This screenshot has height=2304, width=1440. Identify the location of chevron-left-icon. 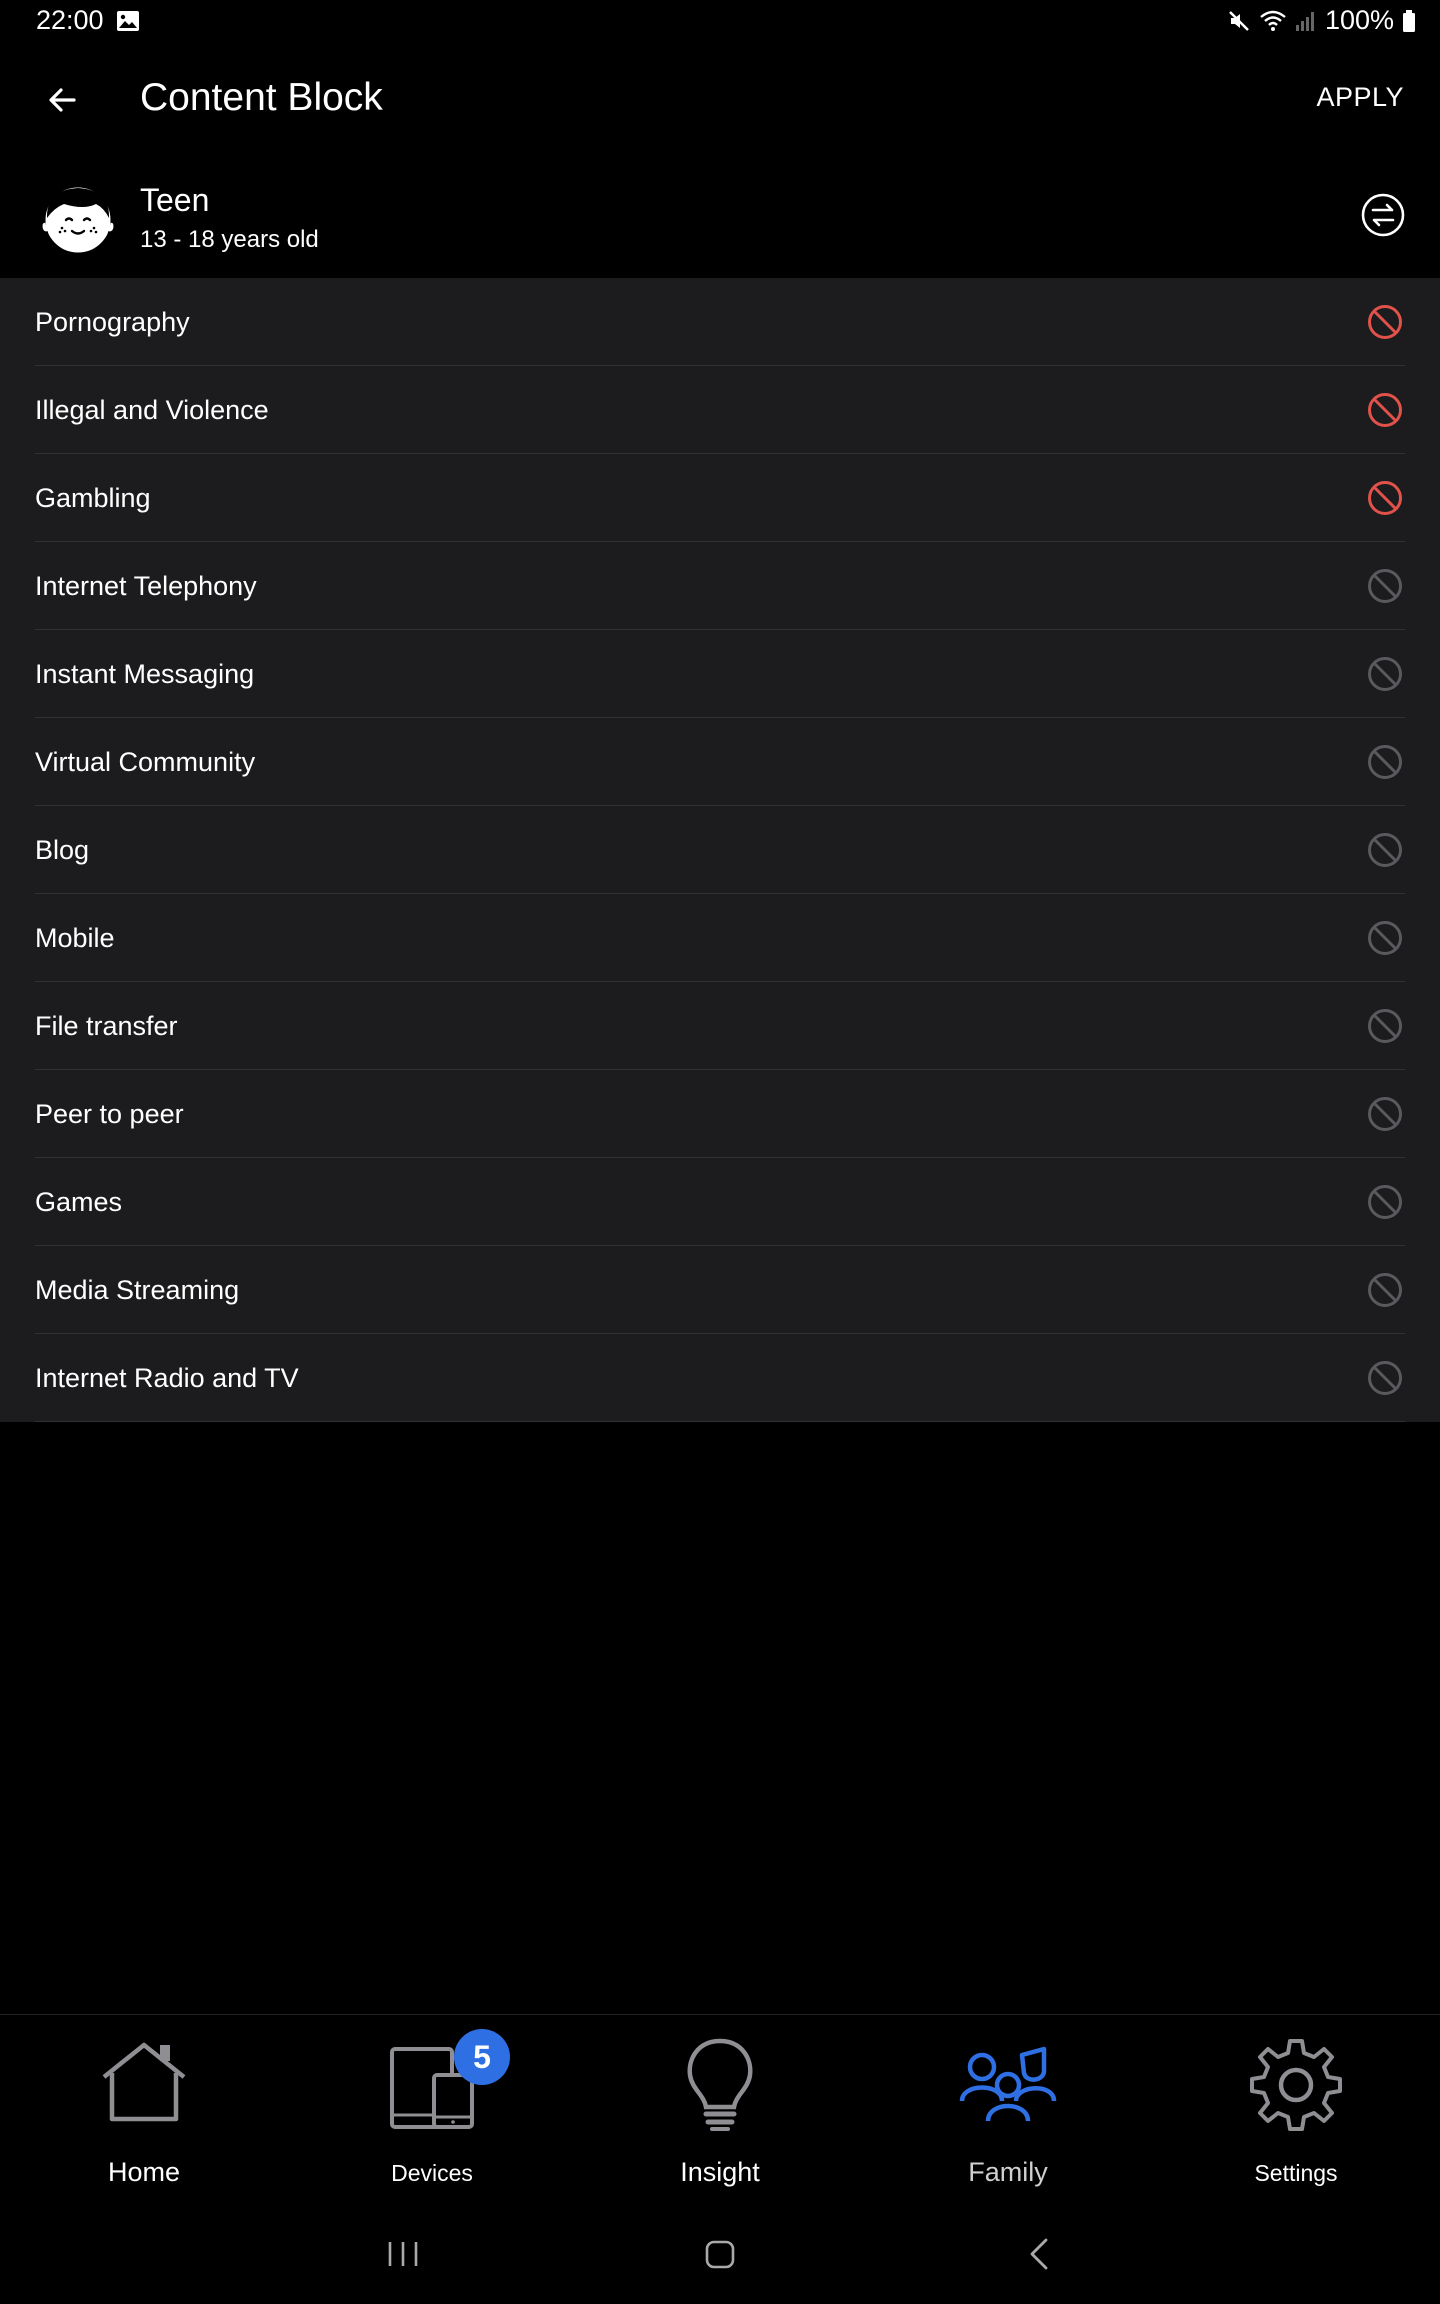
(1039, 2254).